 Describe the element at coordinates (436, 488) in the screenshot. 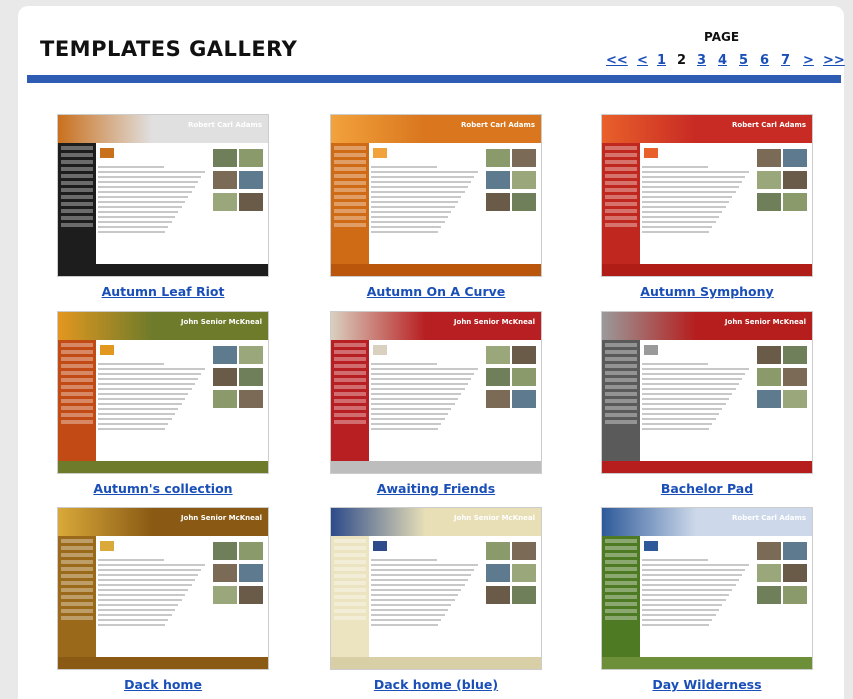

I see `template-name-link: Awaiting Friends` at that location.